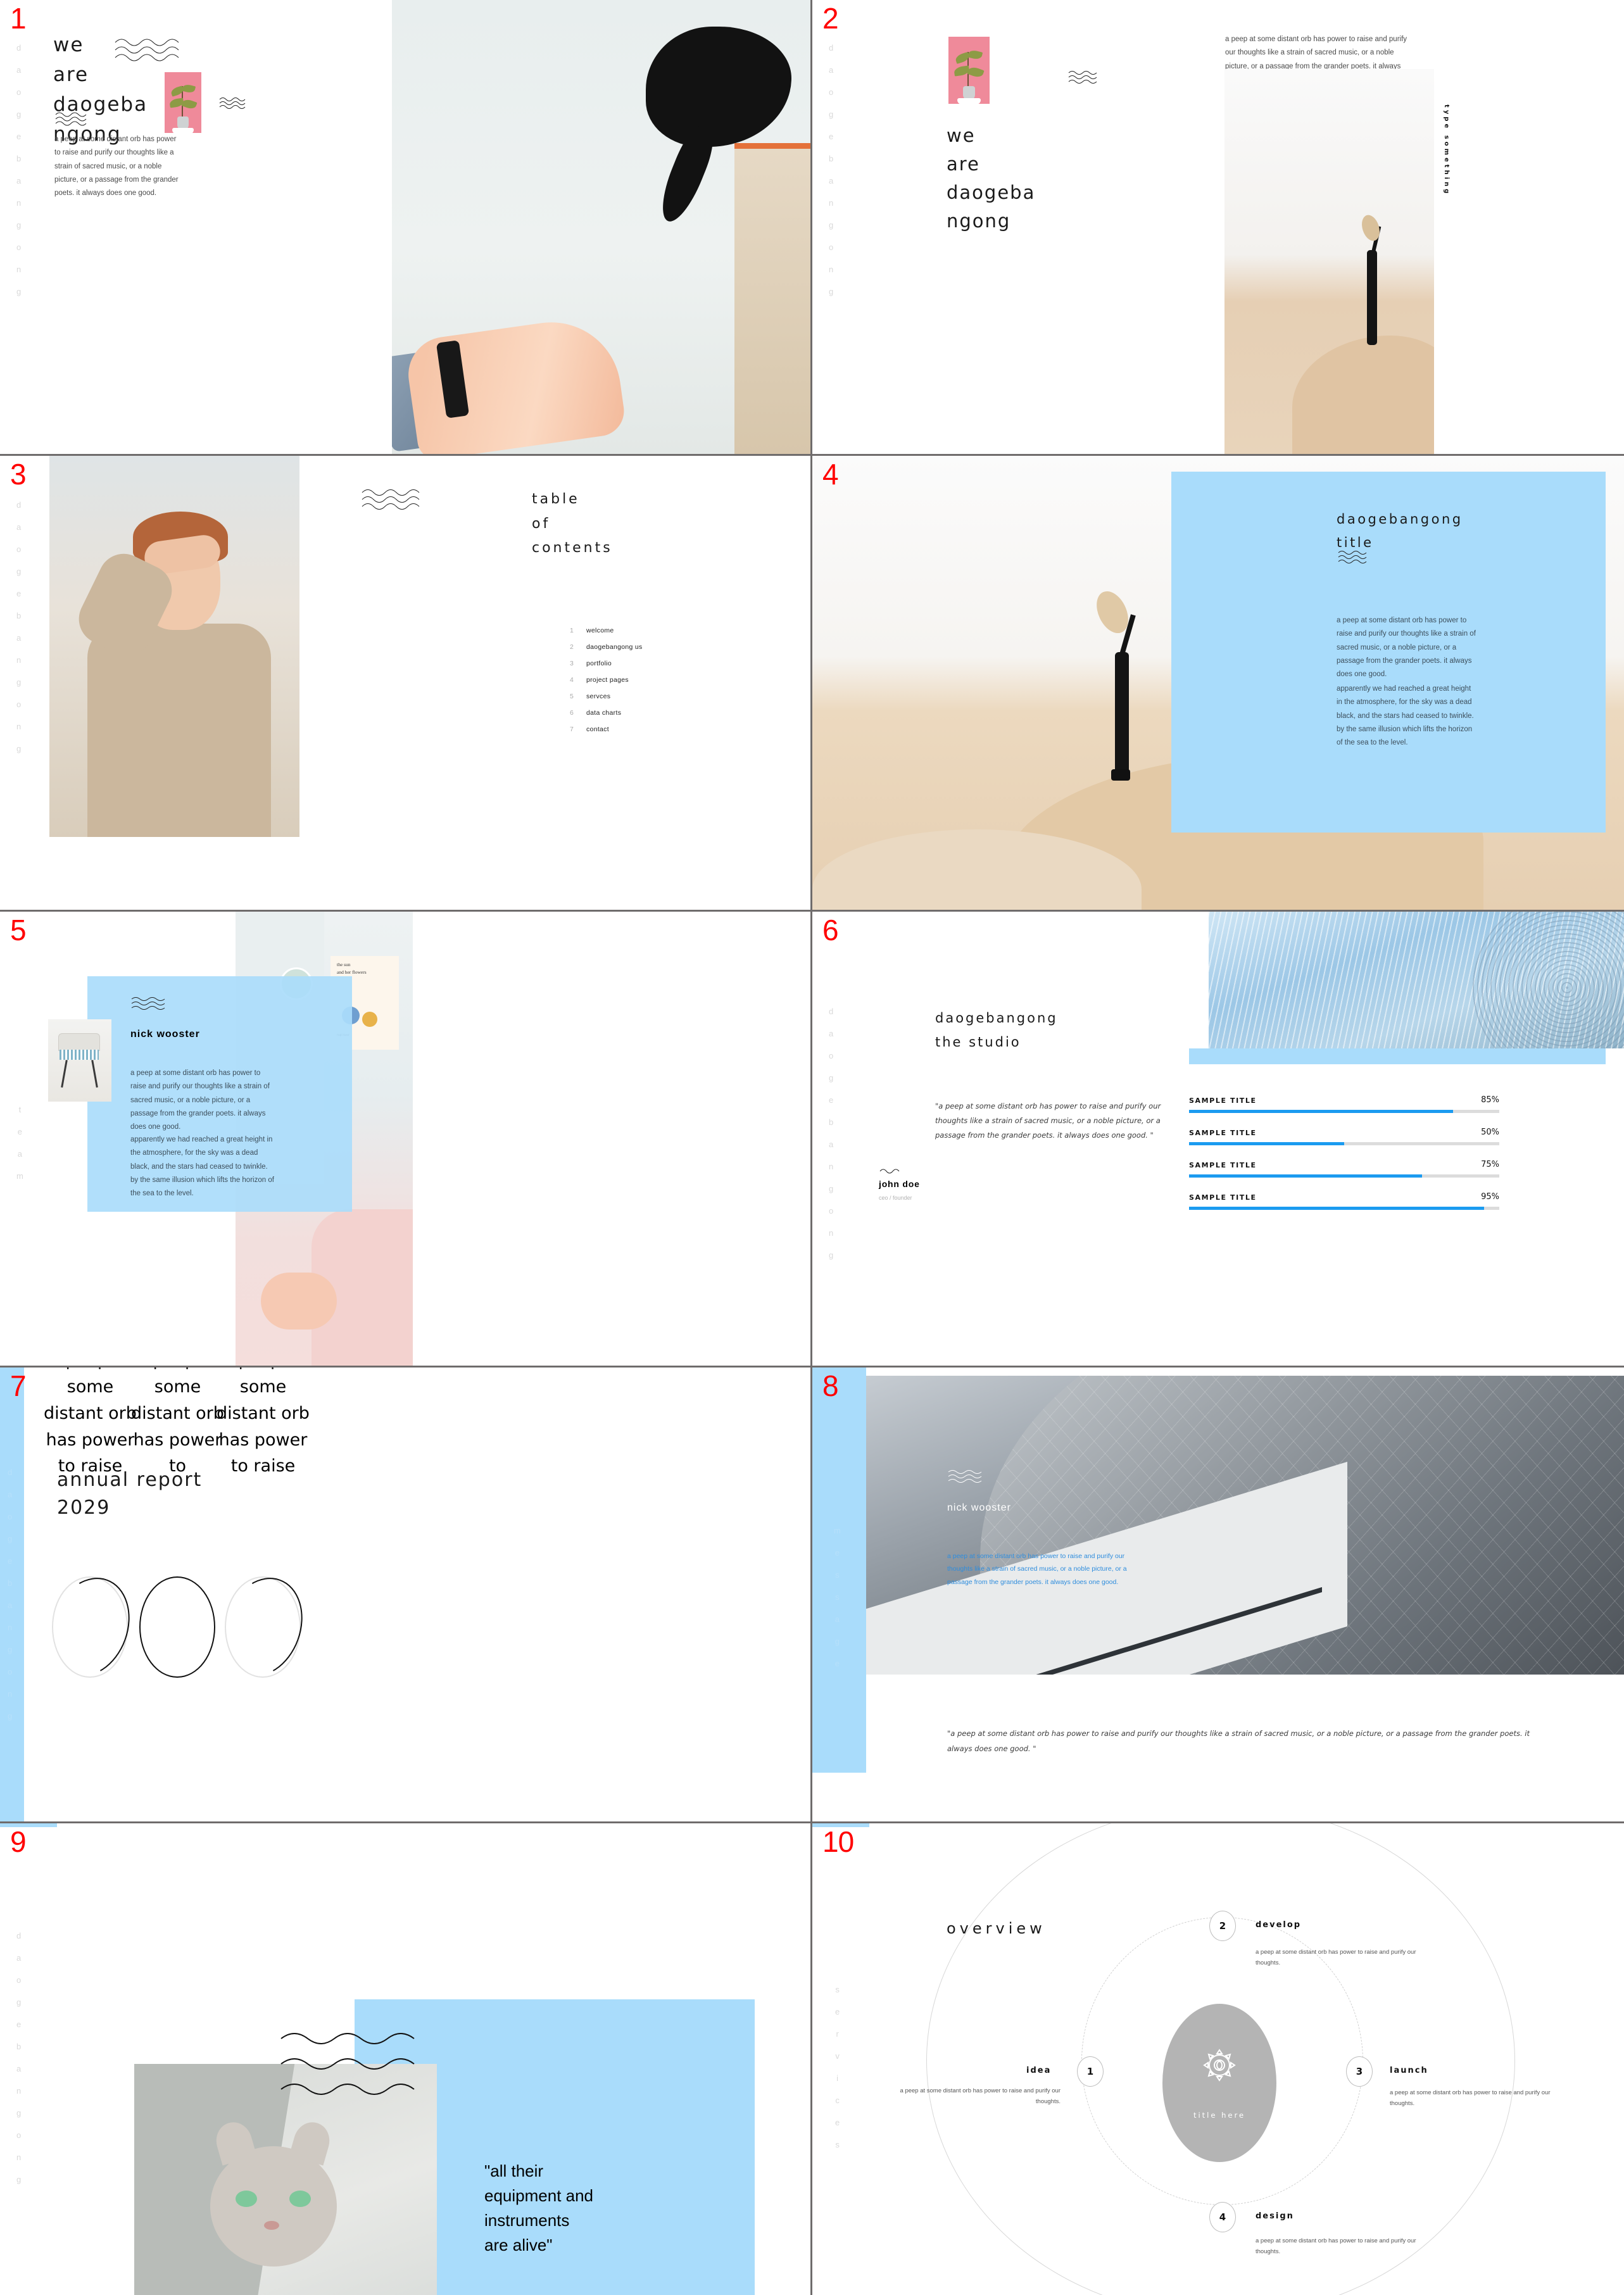 The height and width of the screenshot is (2295, 1624). I want to click on hand, so click(515, 383).